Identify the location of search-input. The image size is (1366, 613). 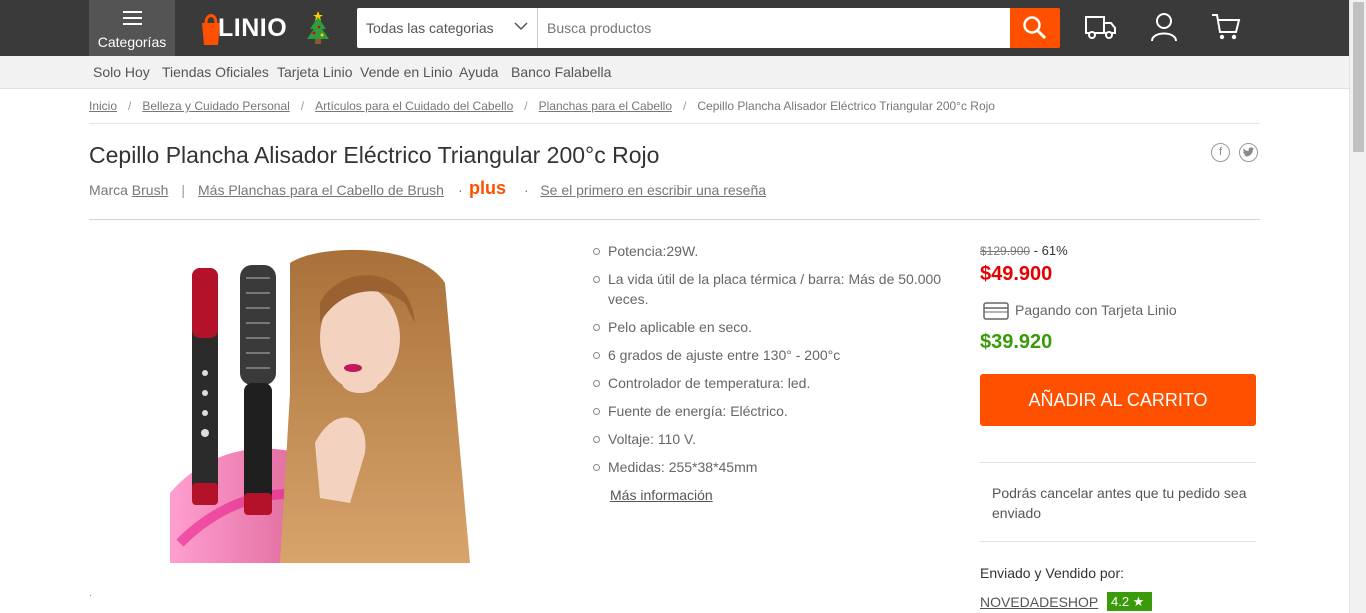
(774, 28).